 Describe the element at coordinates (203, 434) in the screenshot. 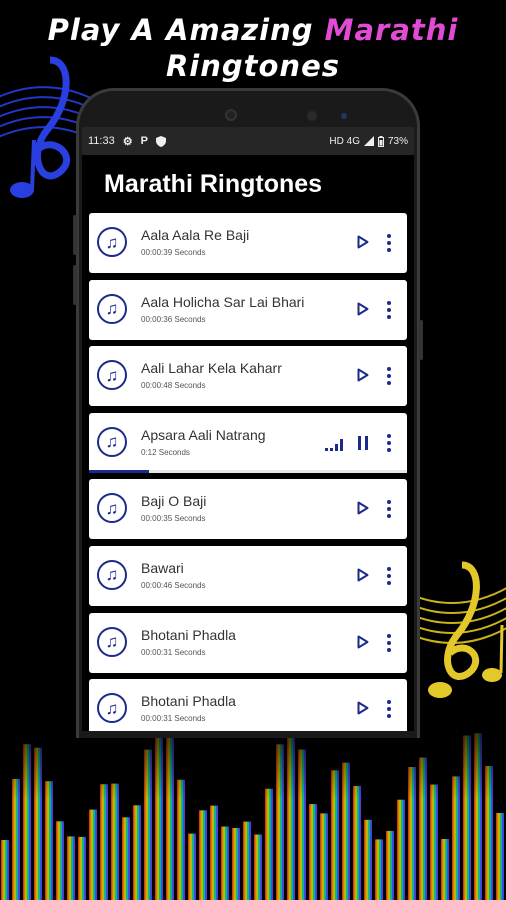

I see `ringtone-title: Apsara Aali Natrang` at that location.